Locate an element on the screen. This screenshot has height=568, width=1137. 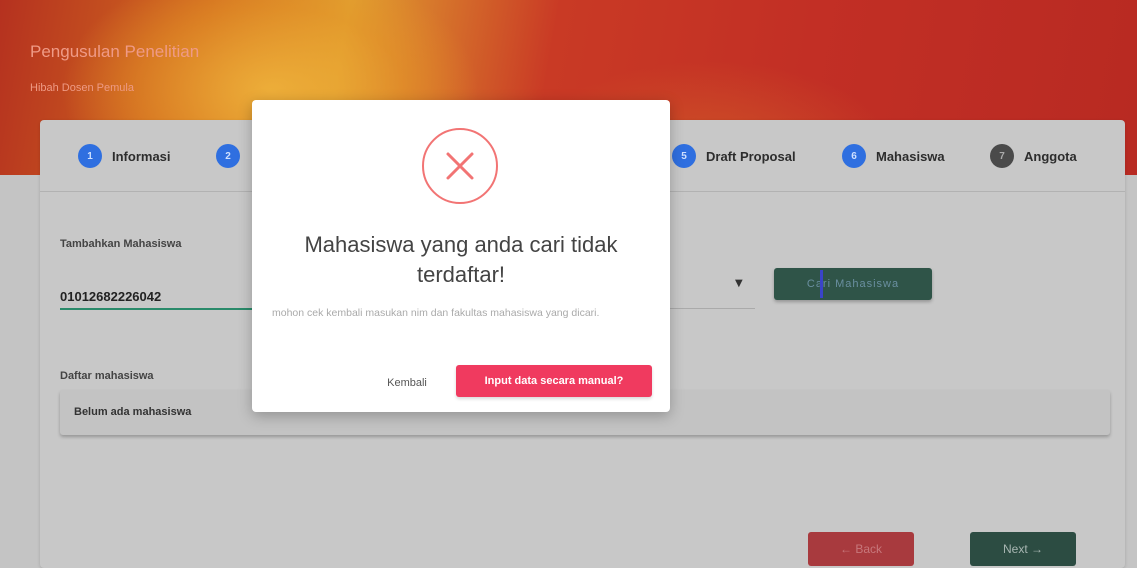
nim-input is located at coordinates (160, 294).